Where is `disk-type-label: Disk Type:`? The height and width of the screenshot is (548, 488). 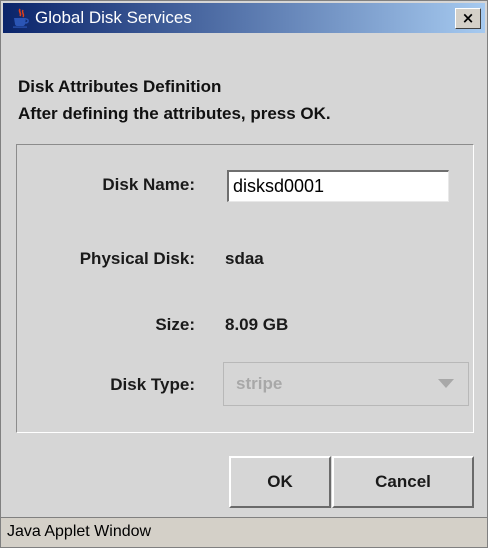 disk-type-label: Disk Type: is located at coordinates (152, 384).